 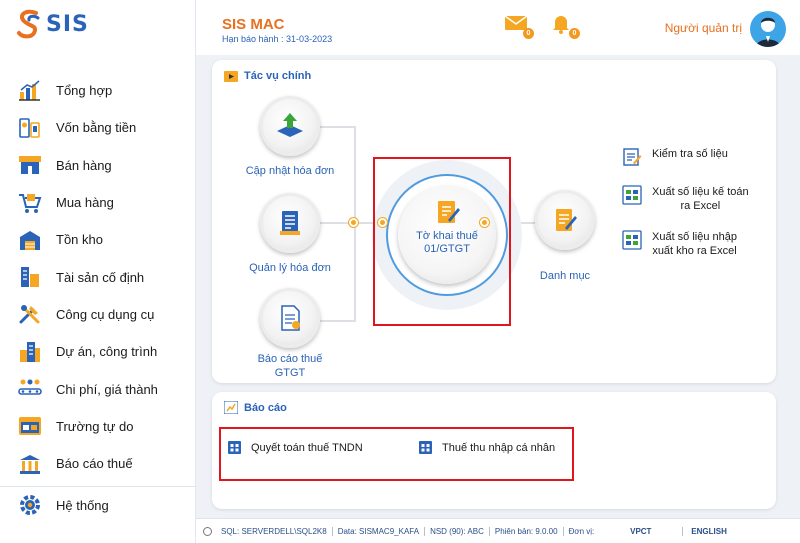 I want to click on status-user: NSD (90): ABC, so click(x=457, y=531).